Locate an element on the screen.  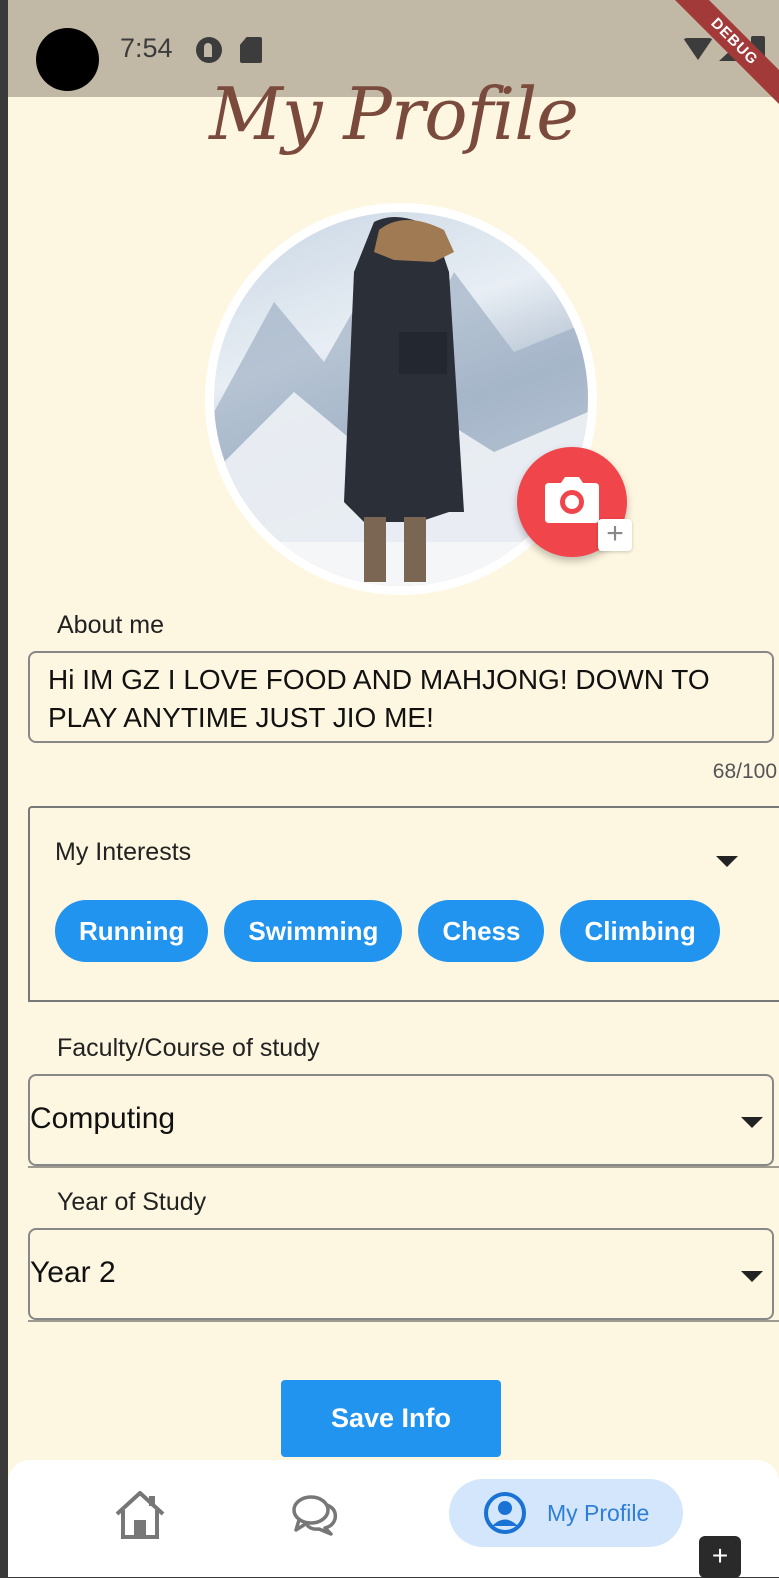
year-underline is located at coordinates (403, 1321).